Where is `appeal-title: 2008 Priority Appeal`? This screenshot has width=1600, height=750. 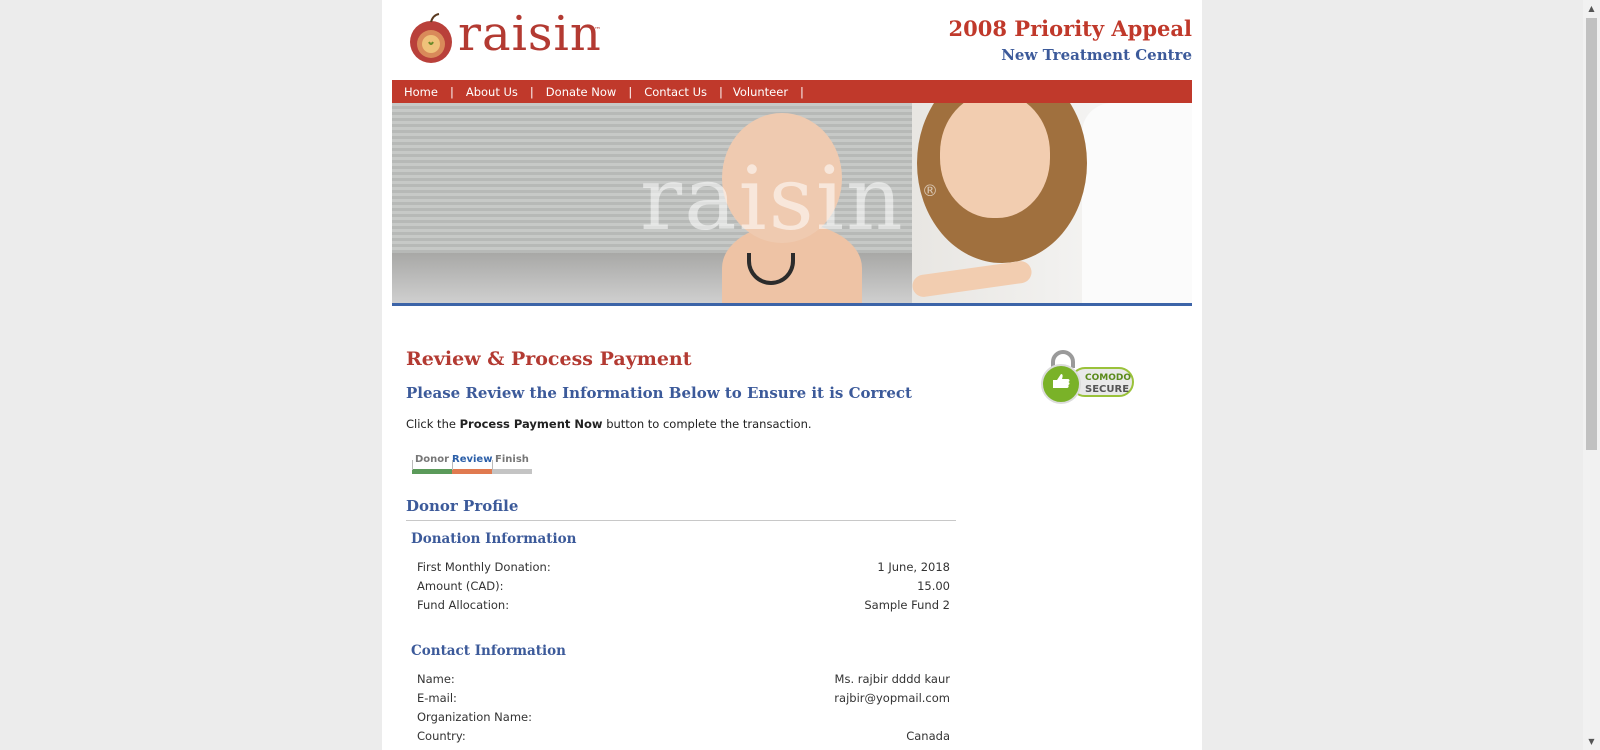 appeal-title: 2008 Priority Appeal is located at coordinates (1070, 28).